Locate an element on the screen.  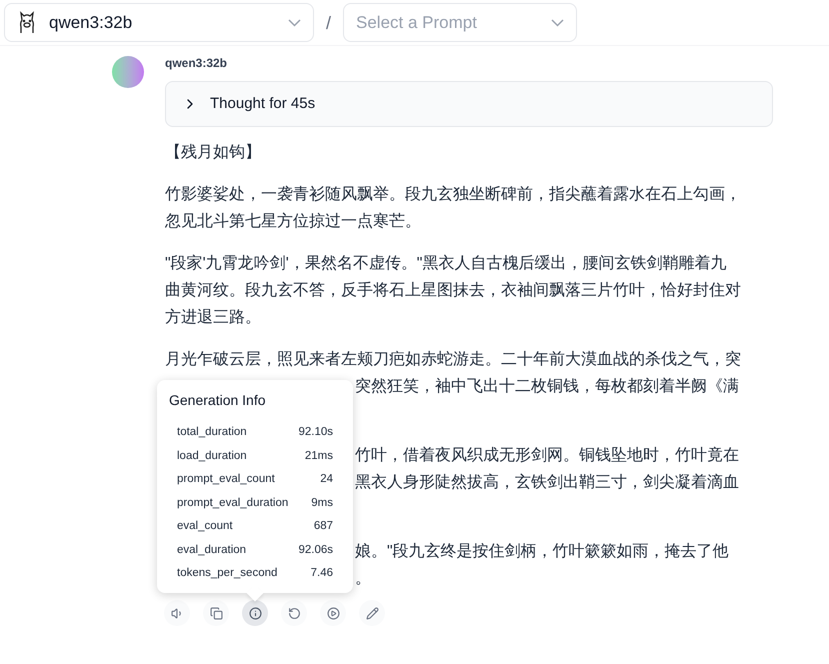
story-text: 突然狂笑，袖中飞出十二枚铜钱，每枚都刻着半阙《满 is located at coordinates (547, 386).